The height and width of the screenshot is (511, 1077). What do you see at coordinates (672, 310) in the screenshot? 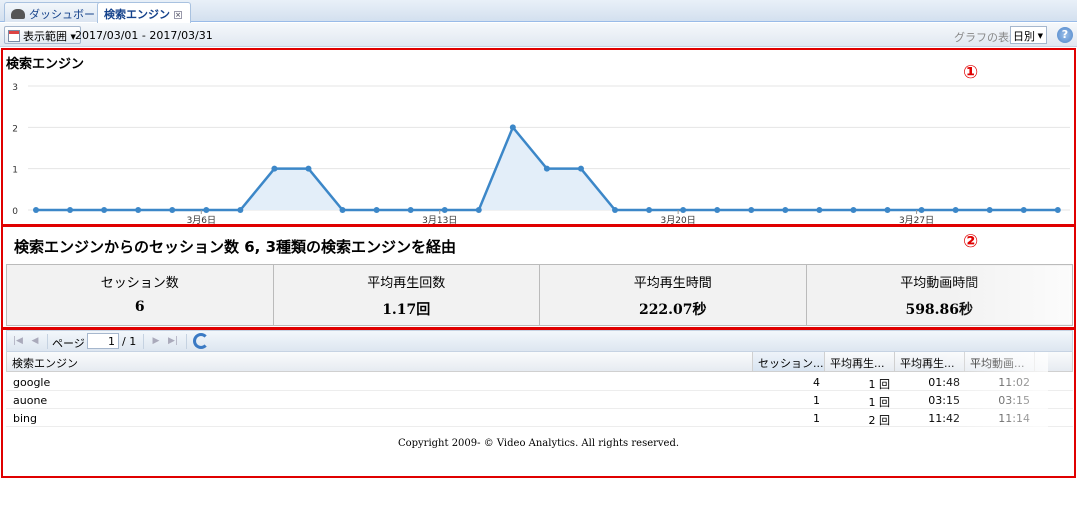
I see `metric-value: 222.07秒` at bounding box center [672, 310].